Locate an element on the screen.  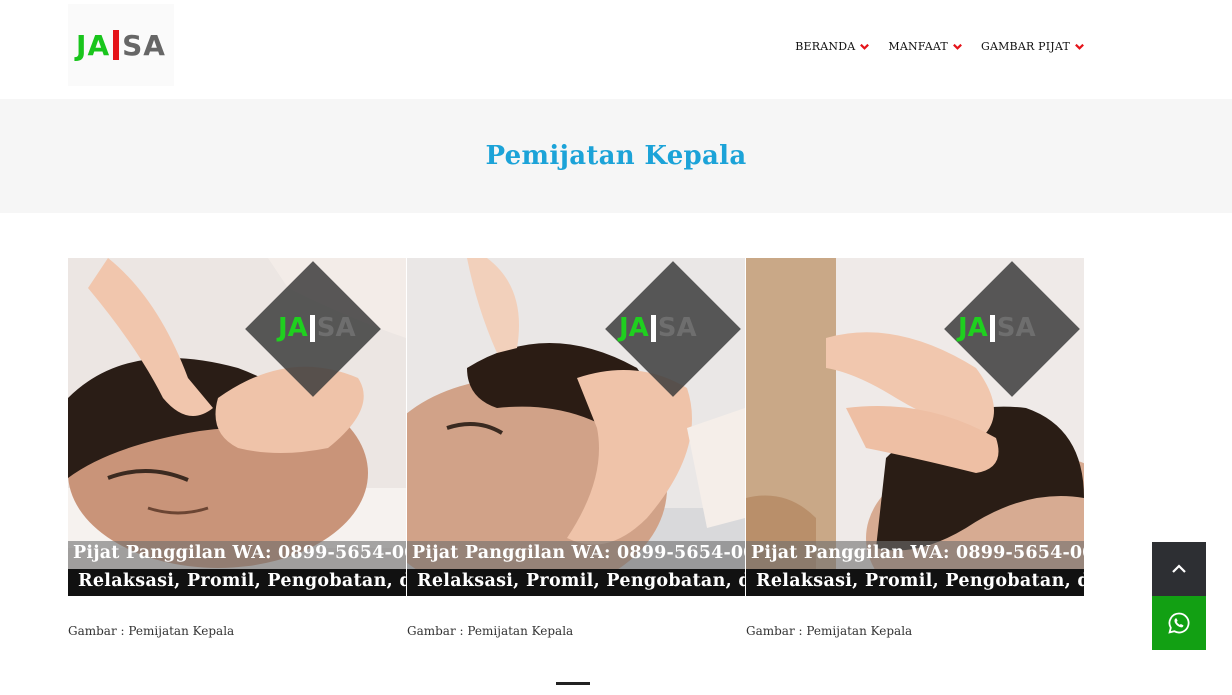
nav-item-beranda: BERANDA is located at coordinates (832, 46).